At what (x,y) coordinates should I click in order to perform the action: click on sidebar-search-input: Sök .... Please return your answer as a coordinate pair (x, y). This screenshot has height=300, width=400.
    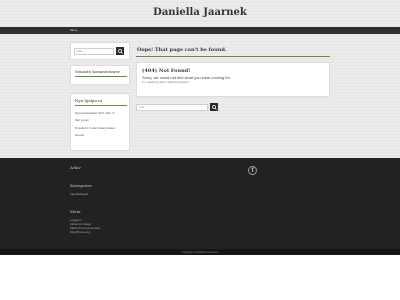
    Looking at the image, I should click on (94, 51).